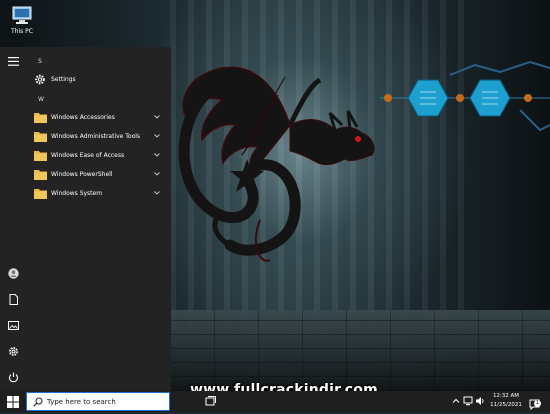 The image size is (550, 414). I want to click on start-button, so click(13, 401).